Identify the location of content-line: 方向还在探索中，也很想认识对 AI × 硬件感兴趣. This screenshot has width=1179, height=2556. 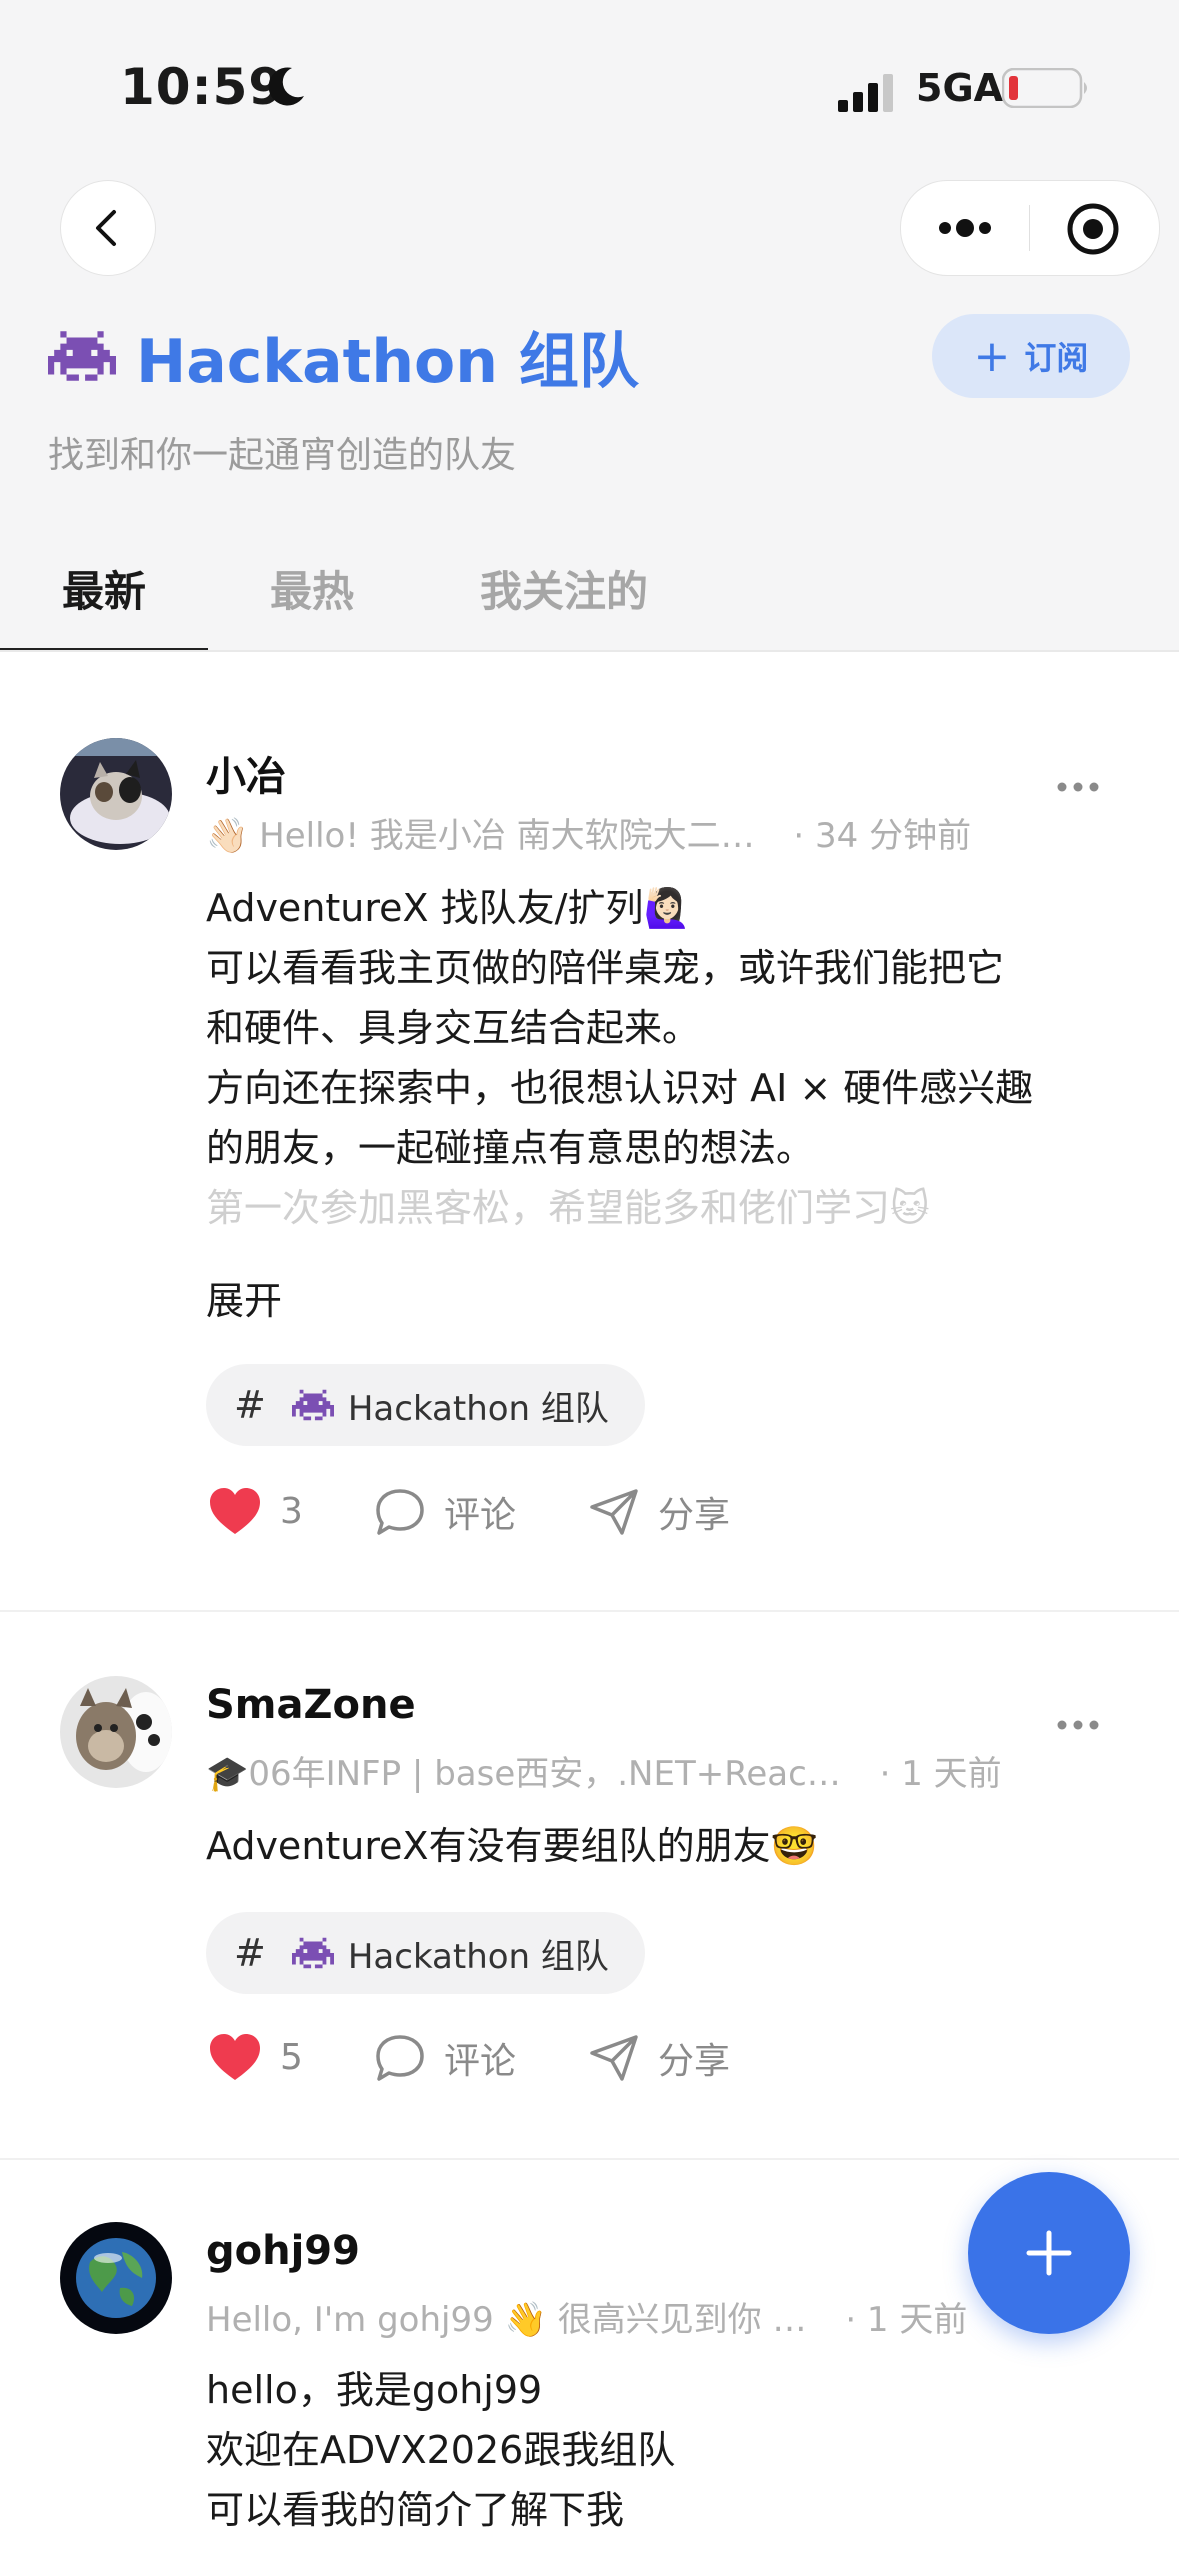
(620, 1088).